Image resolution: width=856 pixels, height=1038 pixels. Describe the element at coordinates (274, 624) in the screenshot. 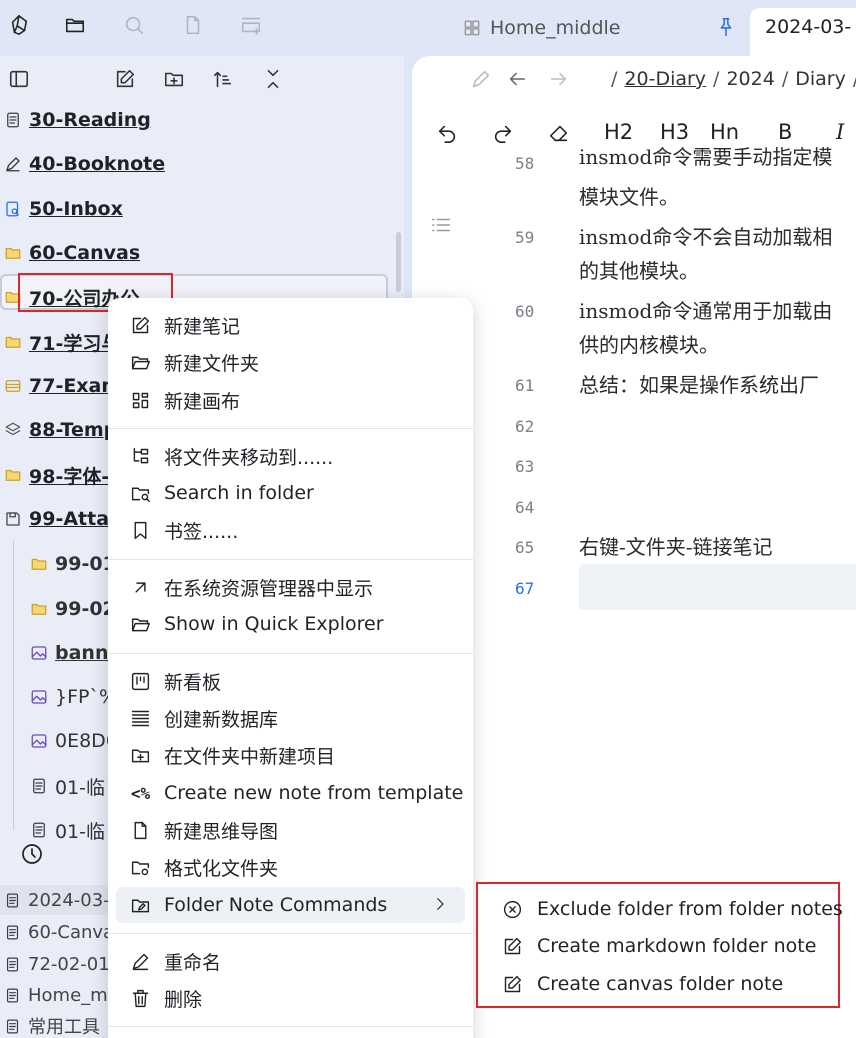

I see `menu-item-label: Show in Quick Explorer` at that location.